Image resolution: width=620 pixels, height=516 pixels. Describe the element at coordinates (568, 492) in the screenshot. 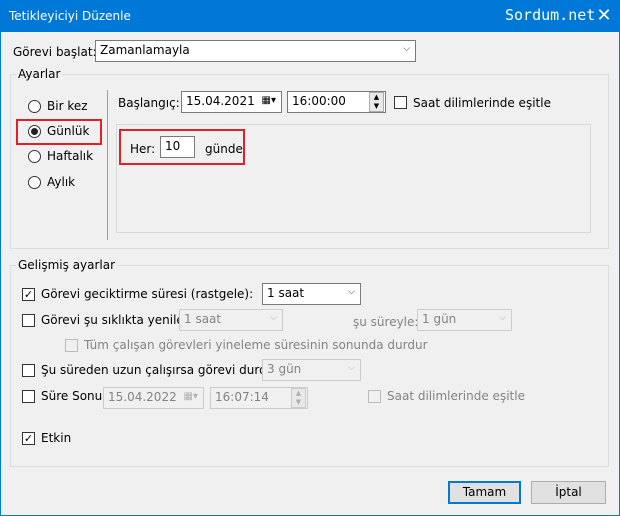

I see `cancel-button: İptal` at that location.